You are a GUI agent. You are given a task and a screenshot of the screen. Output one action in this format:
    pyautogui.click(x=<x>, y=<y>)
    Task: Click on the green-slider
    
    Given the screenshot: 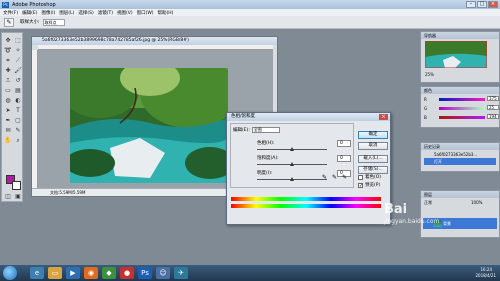 What is the action you would take?
    pyautogui.click(x=462, y=108)
    